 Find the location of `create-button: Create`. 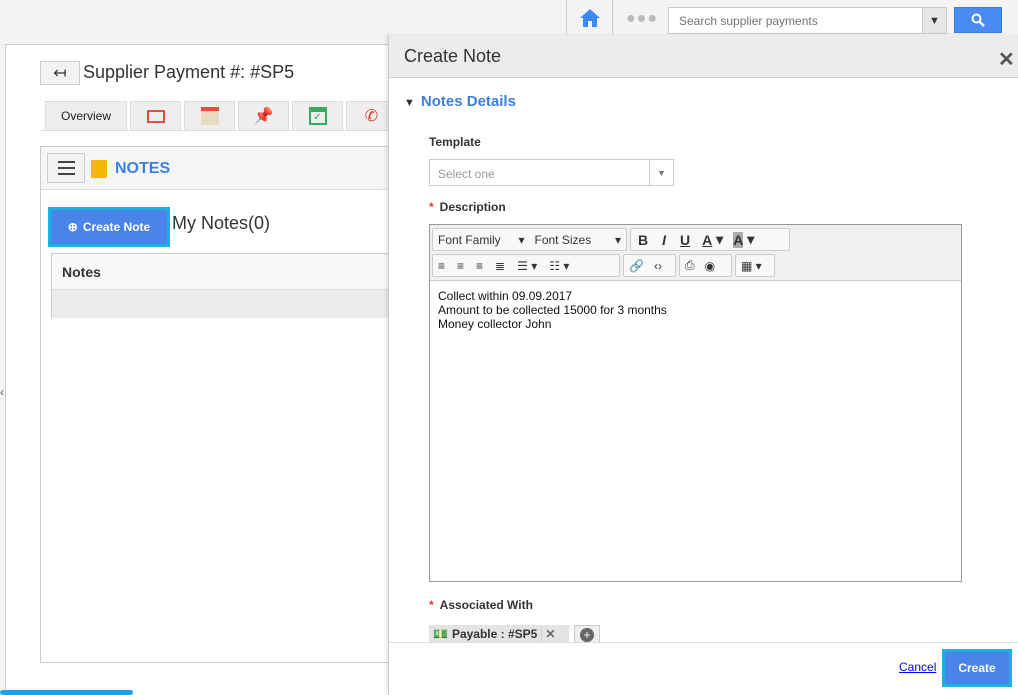

create-button: Create is located at coordinates (977, 668).